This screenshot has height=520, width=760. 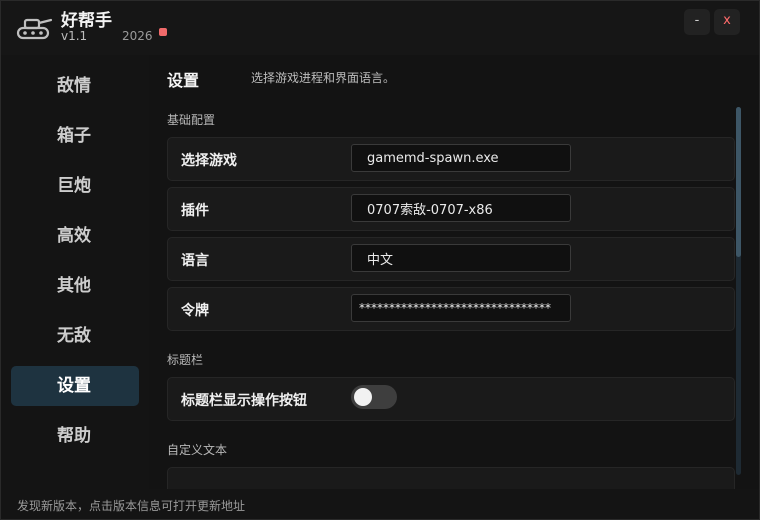 I want to click on titlebar-buttons-toggle, so click(x=374, y=397).